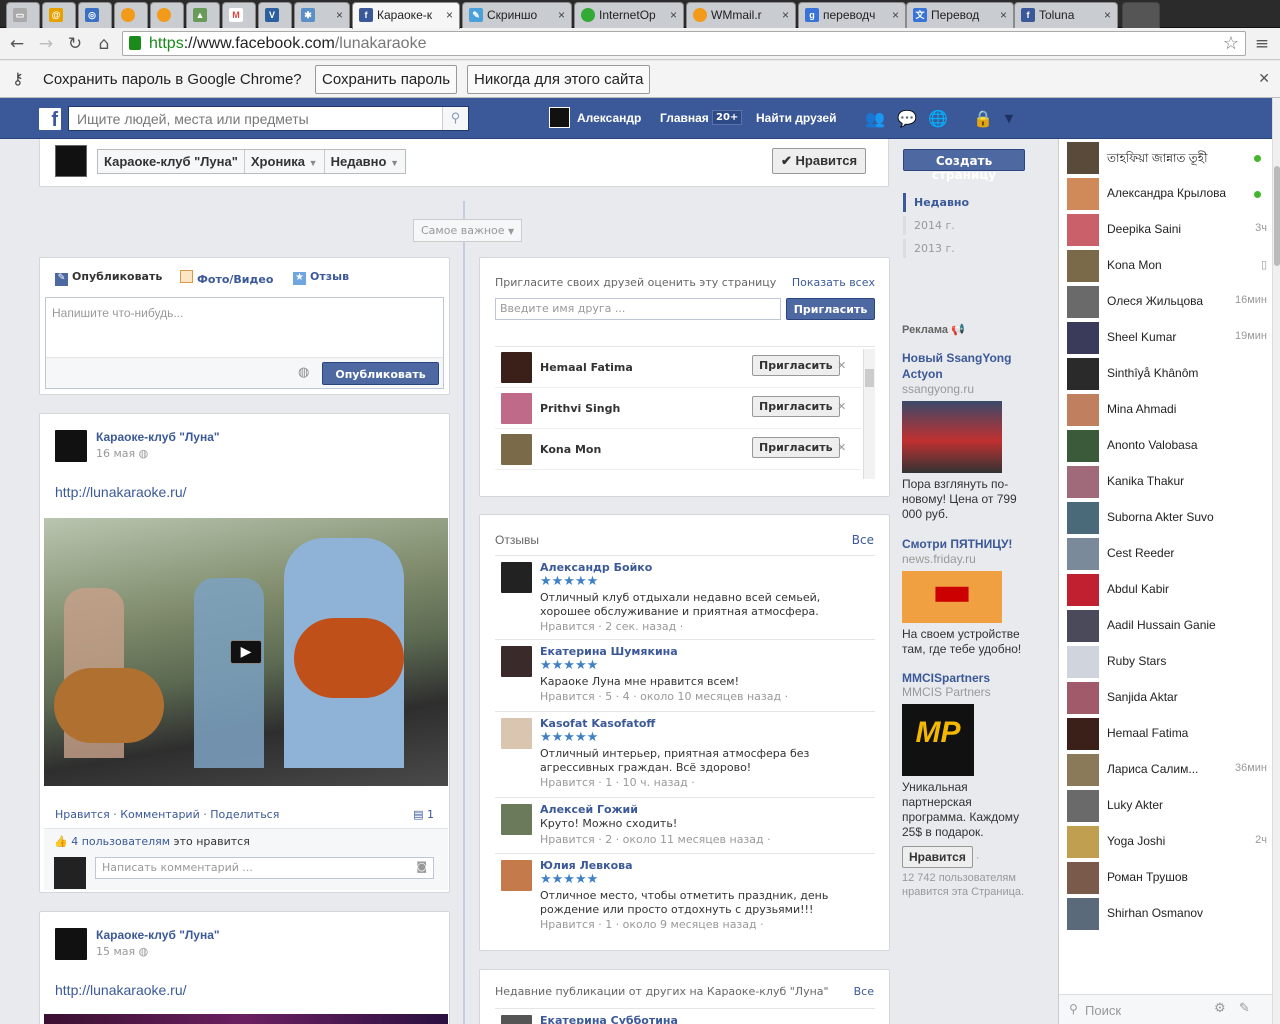  What do you see at coordinates (611, 626) in the screenshot?
I see `review-meta: Нравится · 2 сек. назад ·` at bounding box center [611, 626].